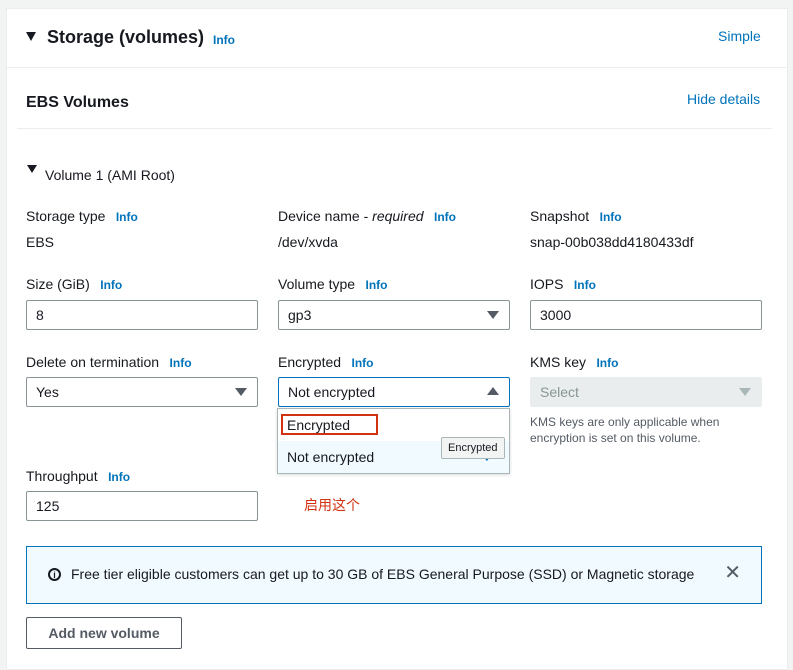  I want to click on close-icon: ✕, so click(732, 573).